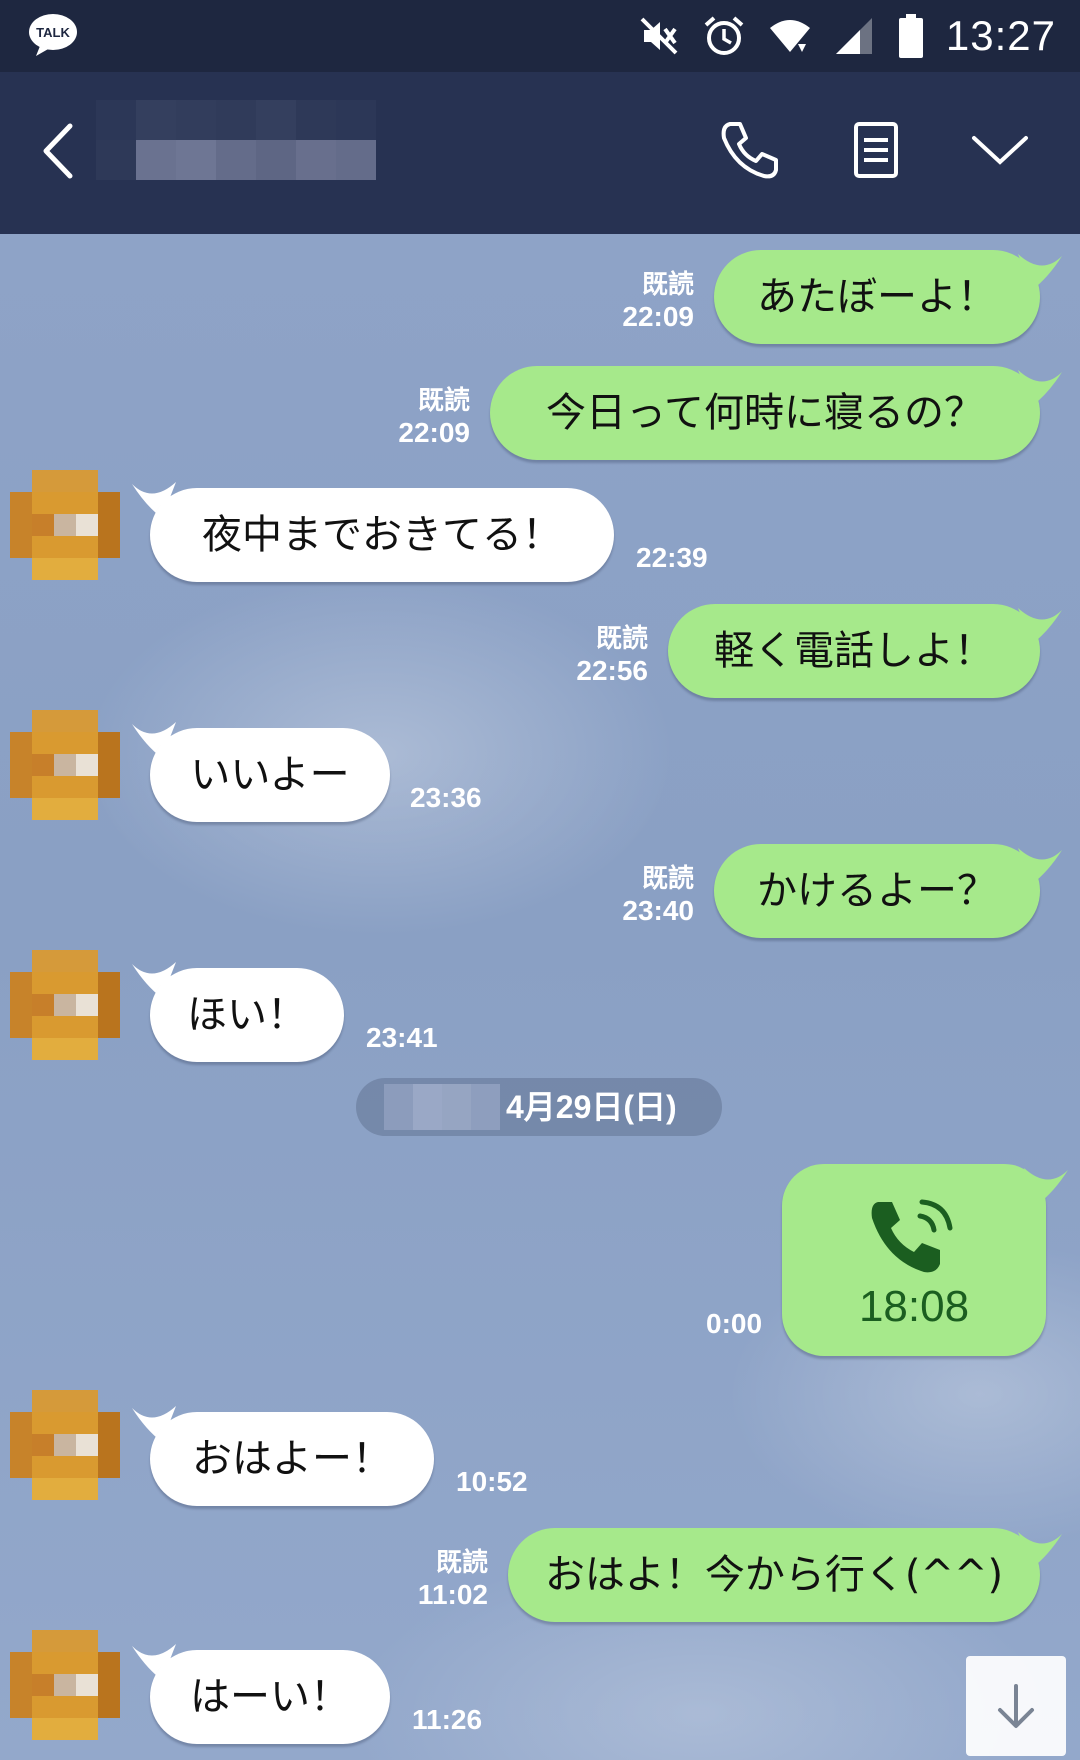  I want to click on message-bubble-outgoing: おはよ！今から行く(^^), so click(774, 1575).